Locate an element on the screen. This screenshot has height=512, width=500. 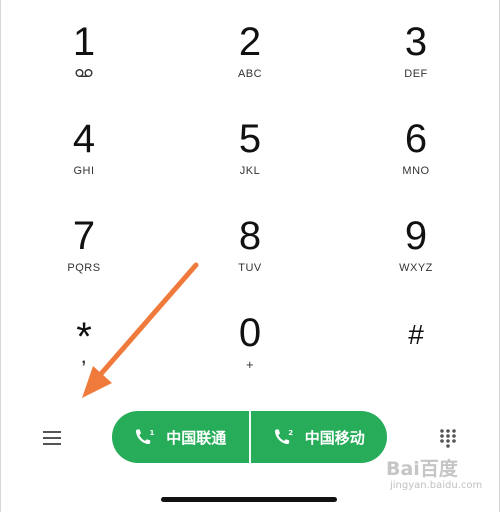
key-digit: 5 is located at coordinates (250, 139).